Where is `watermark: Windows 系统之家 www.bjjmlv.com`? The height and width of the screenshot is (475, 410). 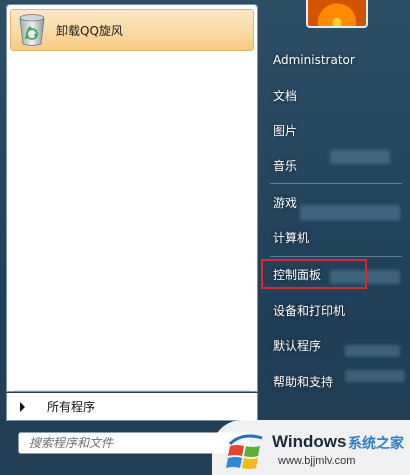 watermark: Windows 系统之家 www.bjjmlv.com is located at coordinates (311, 447).